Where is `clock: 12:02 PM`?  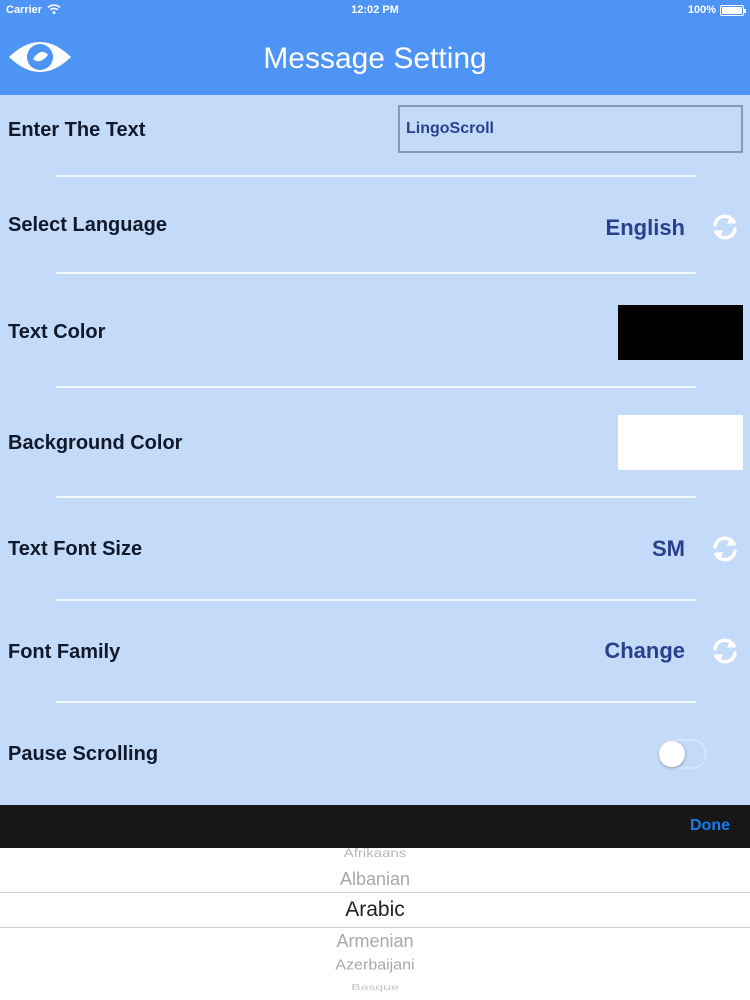
clock: 12:02 PM is located at coordinates (375, 10).